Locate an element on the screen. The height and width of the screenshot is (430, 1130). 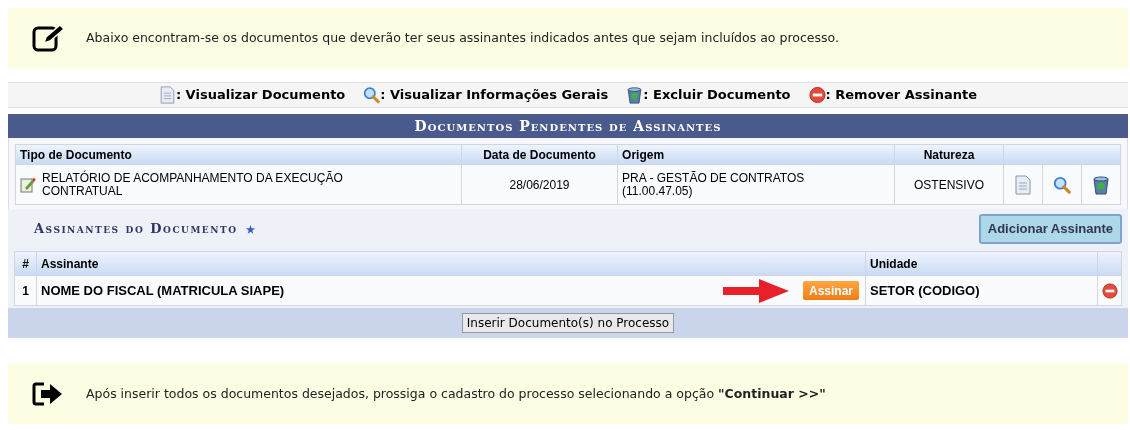
star-icon is located at coordinates (250, 229).